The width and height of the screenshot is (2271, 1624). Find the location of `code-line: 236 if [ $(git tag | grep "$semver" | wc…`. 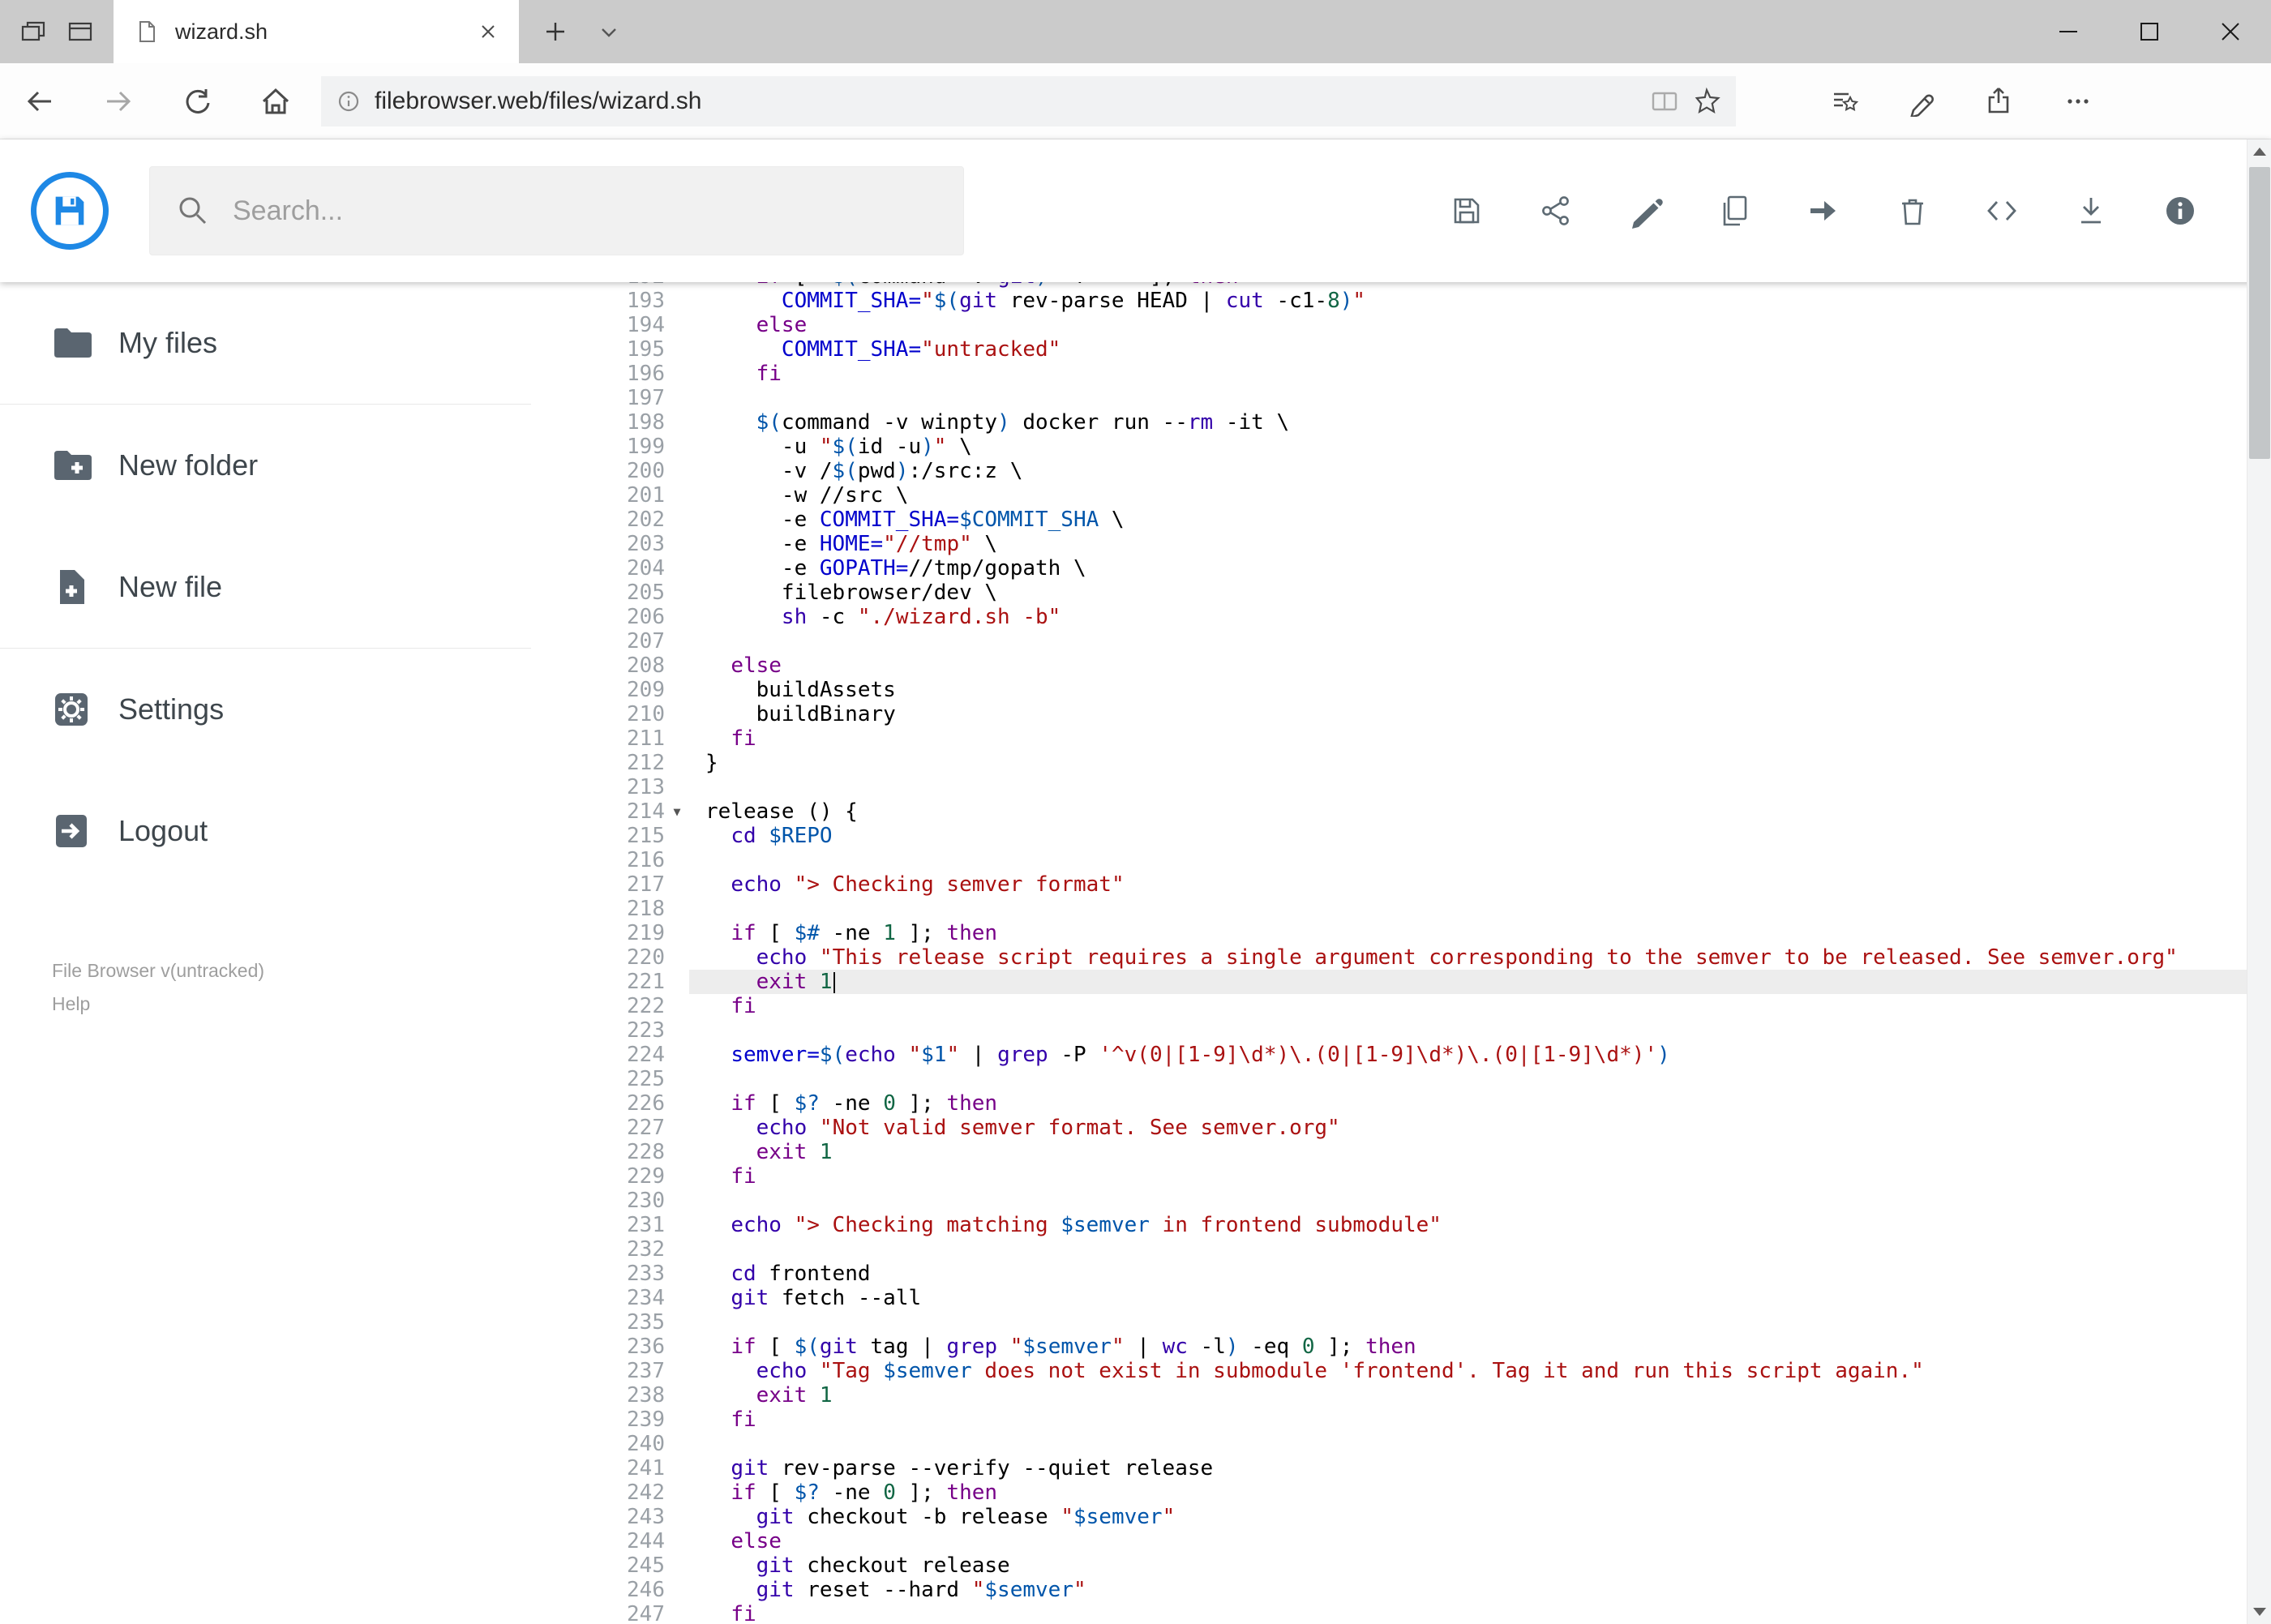

code-line: 236 if [ $(git tag | grep "$semver" | wc… is located at coordinates (1401, 1347).